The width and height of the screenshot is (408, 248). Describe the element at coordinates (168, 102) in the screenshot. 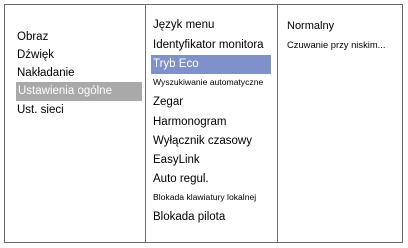

I see `submenu-item-clock: Zegar` at that location.